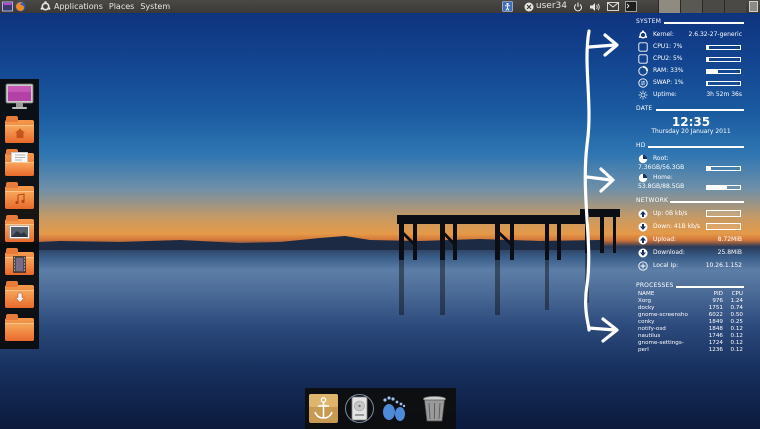  I want to click on process-pid: 1751, so click(715, 308).